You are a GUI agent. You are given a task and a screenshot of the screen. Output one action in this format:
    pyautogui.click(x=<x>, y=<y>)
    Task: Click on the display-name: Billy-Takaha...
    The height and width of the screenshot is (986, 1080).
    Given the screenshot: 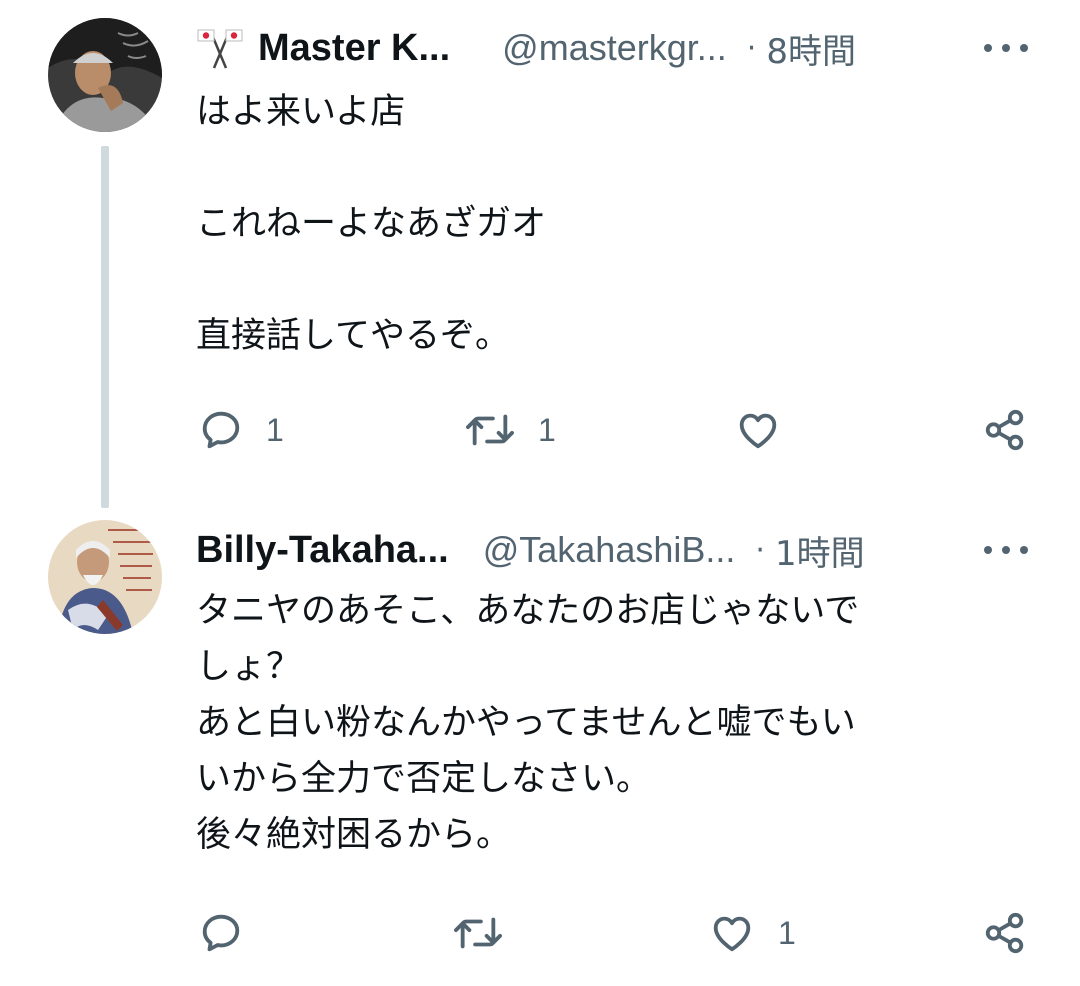 What is the action you would take?
    pyautogui.click(x=322, y=550)
    